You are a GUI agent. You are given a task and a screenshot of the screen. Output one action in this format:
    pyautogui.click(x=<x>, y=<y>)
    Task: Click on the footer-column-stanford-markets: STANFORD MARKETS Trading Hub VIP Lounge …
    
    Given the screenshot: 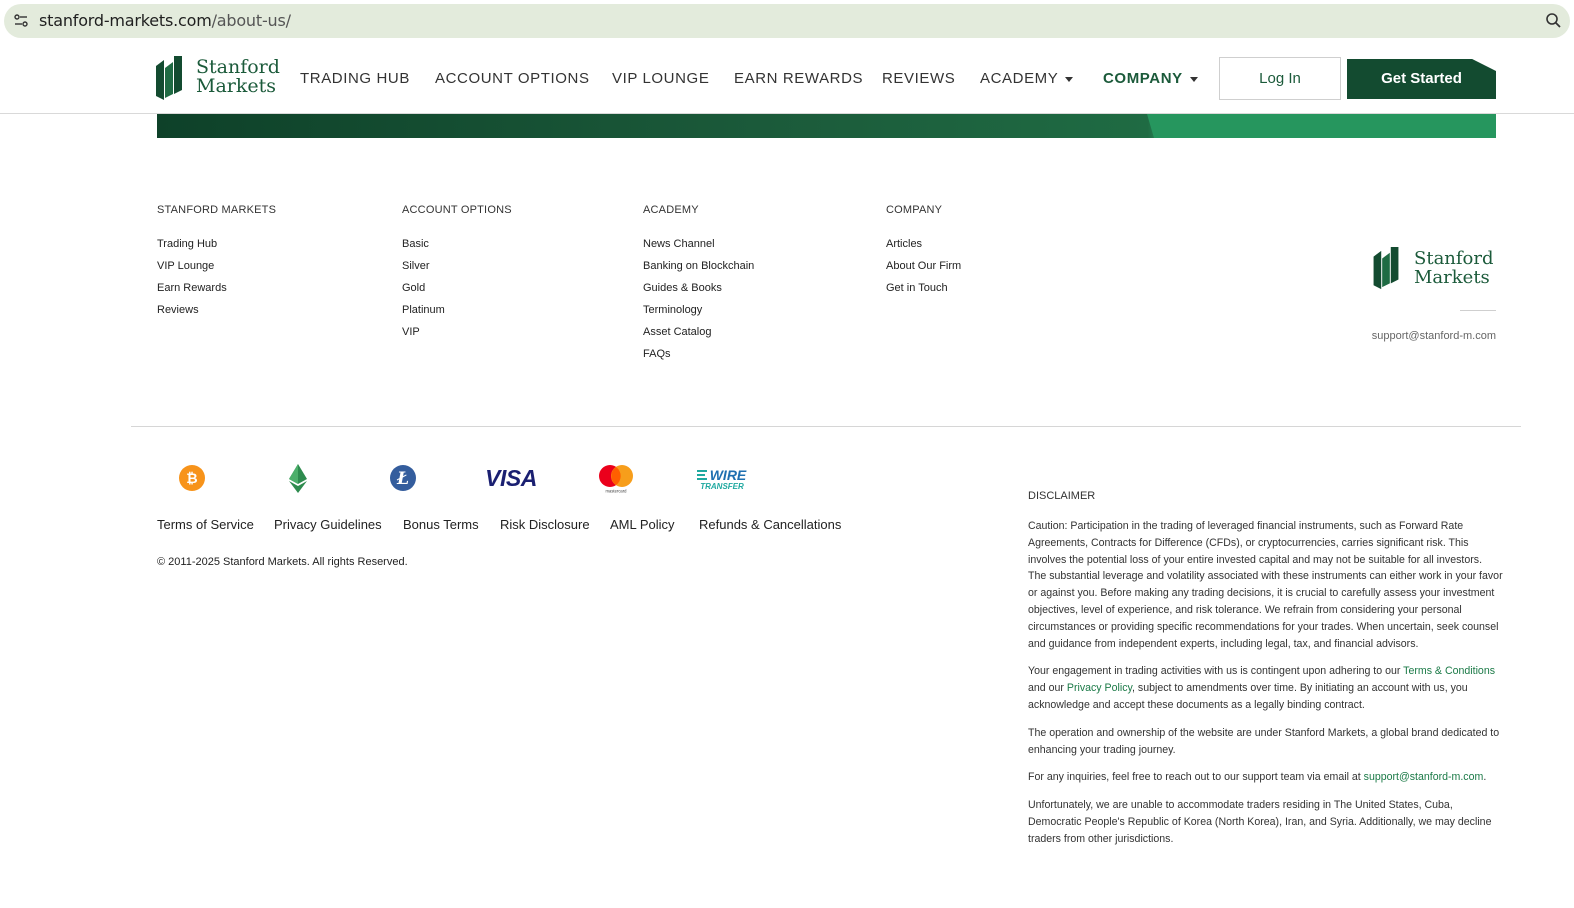 What is the action you would take?
    pyautogui.click(x=216, y=264)
    